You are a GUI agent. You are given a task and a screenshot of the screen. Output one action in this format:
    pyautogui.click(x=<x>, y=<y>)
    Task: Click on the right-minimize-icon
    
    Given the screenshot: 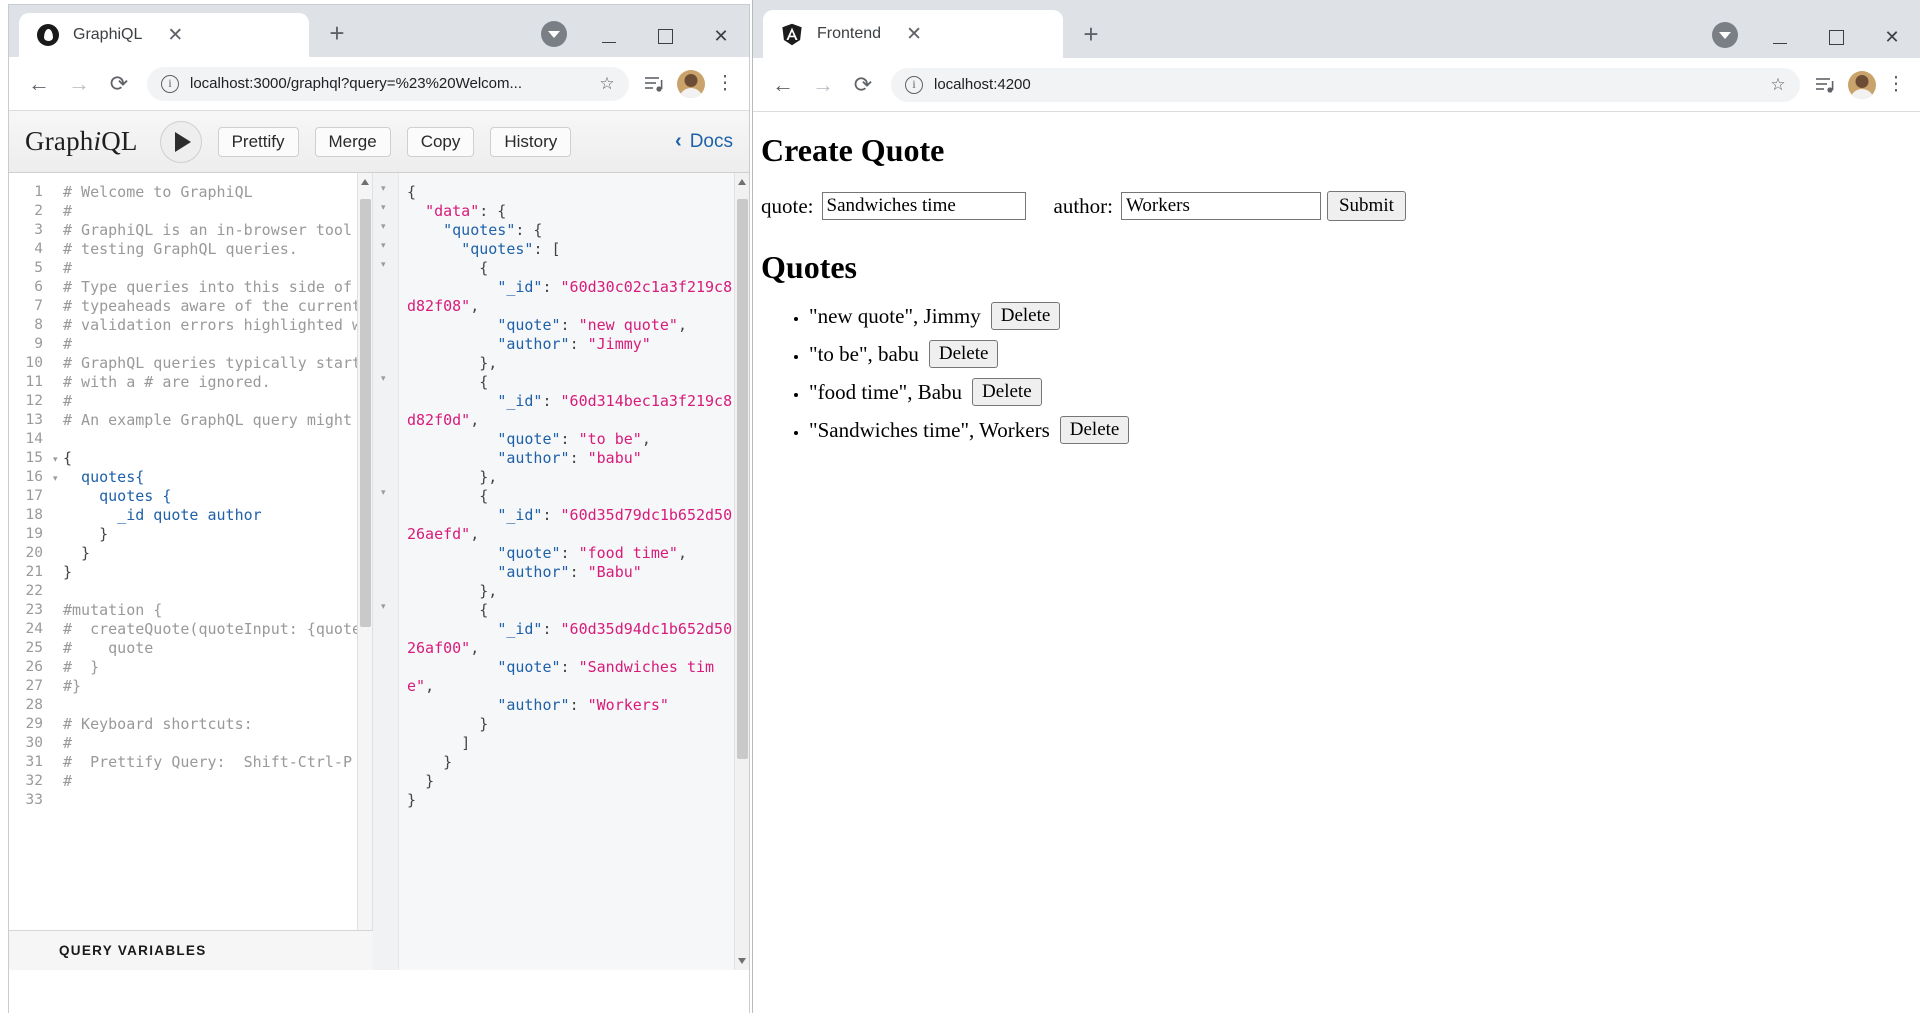 What is the action you would take?
    pyautogui.click(x=1780, y=37)
    